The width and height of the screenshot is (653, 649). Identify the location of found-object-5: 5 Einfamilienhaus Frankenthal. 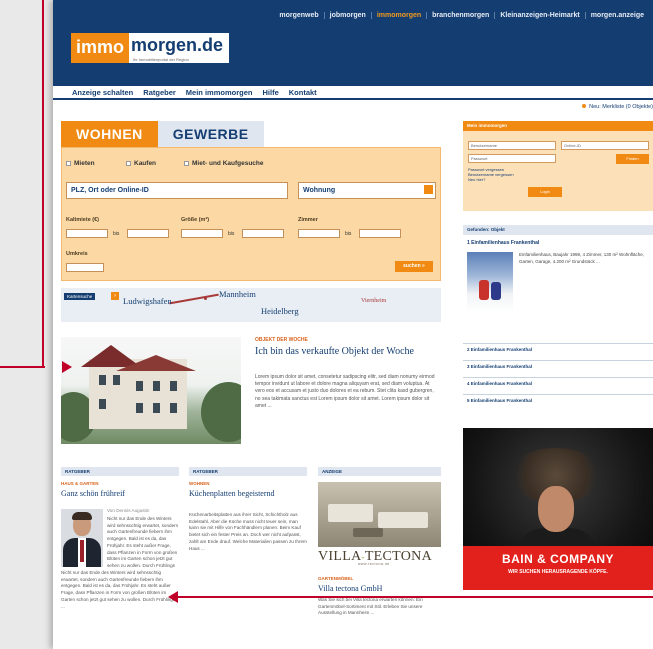
(558, 399).